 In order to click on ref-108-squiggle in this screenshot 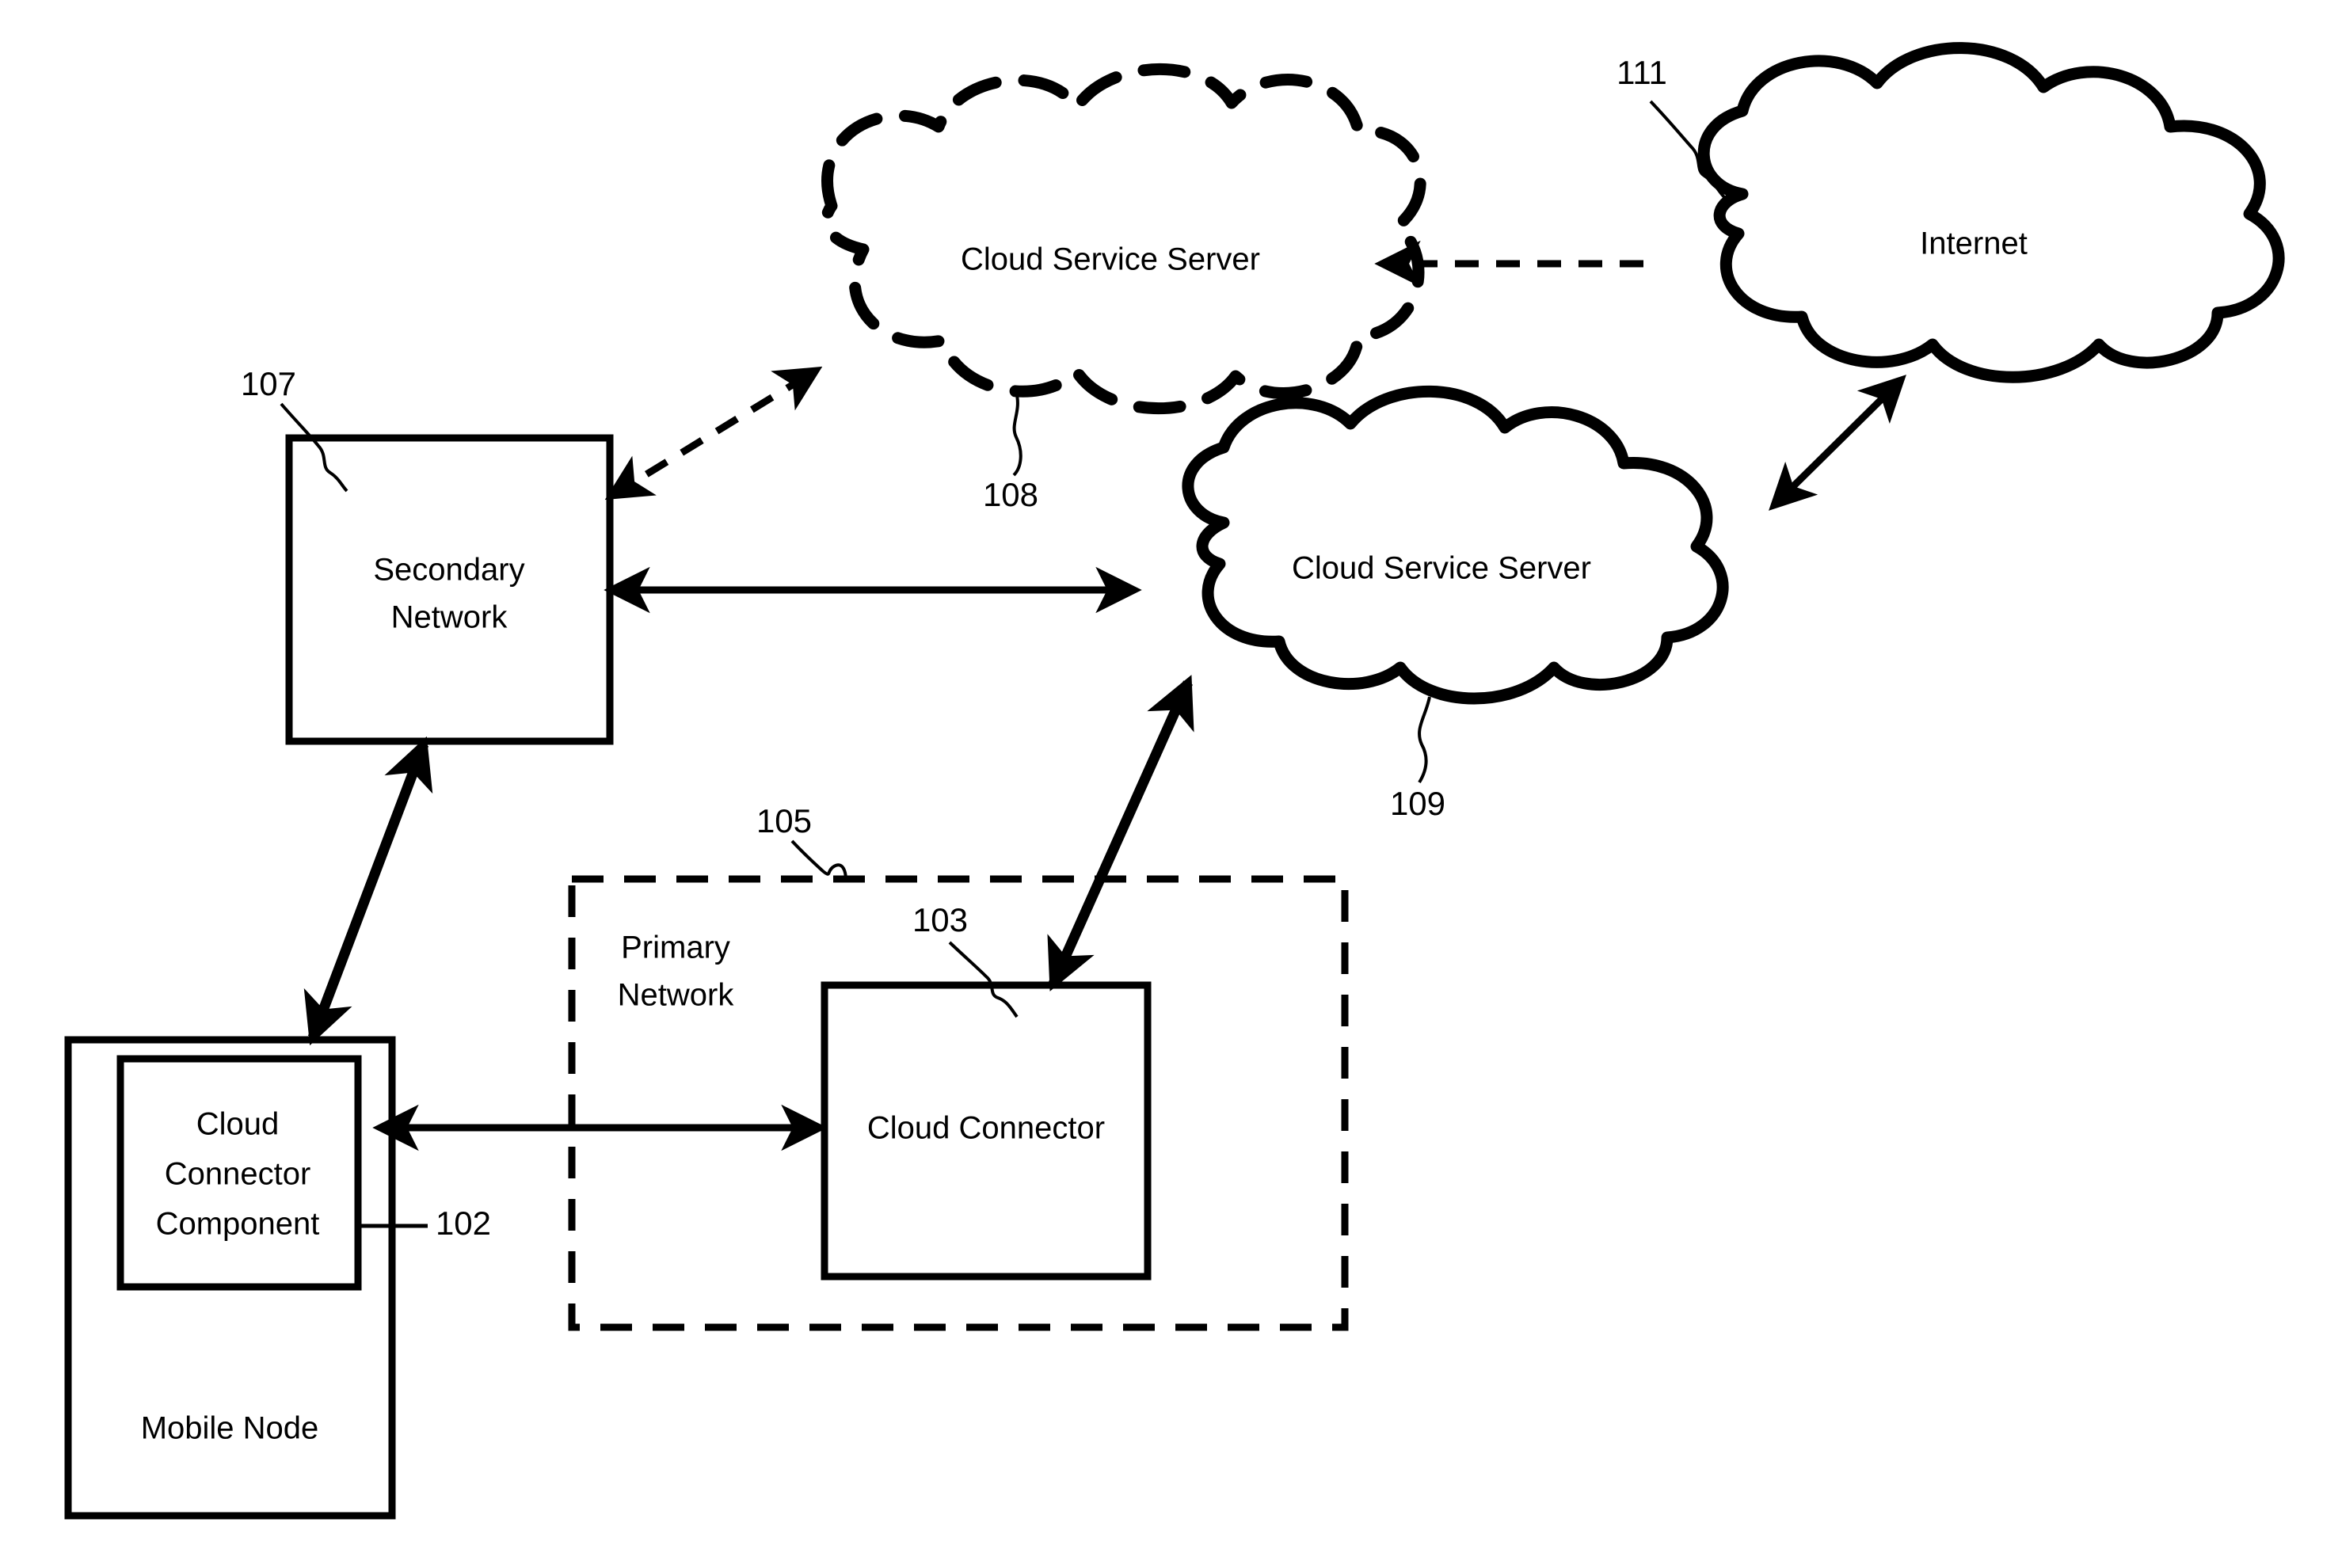, I will do `click(1017, 434)`.